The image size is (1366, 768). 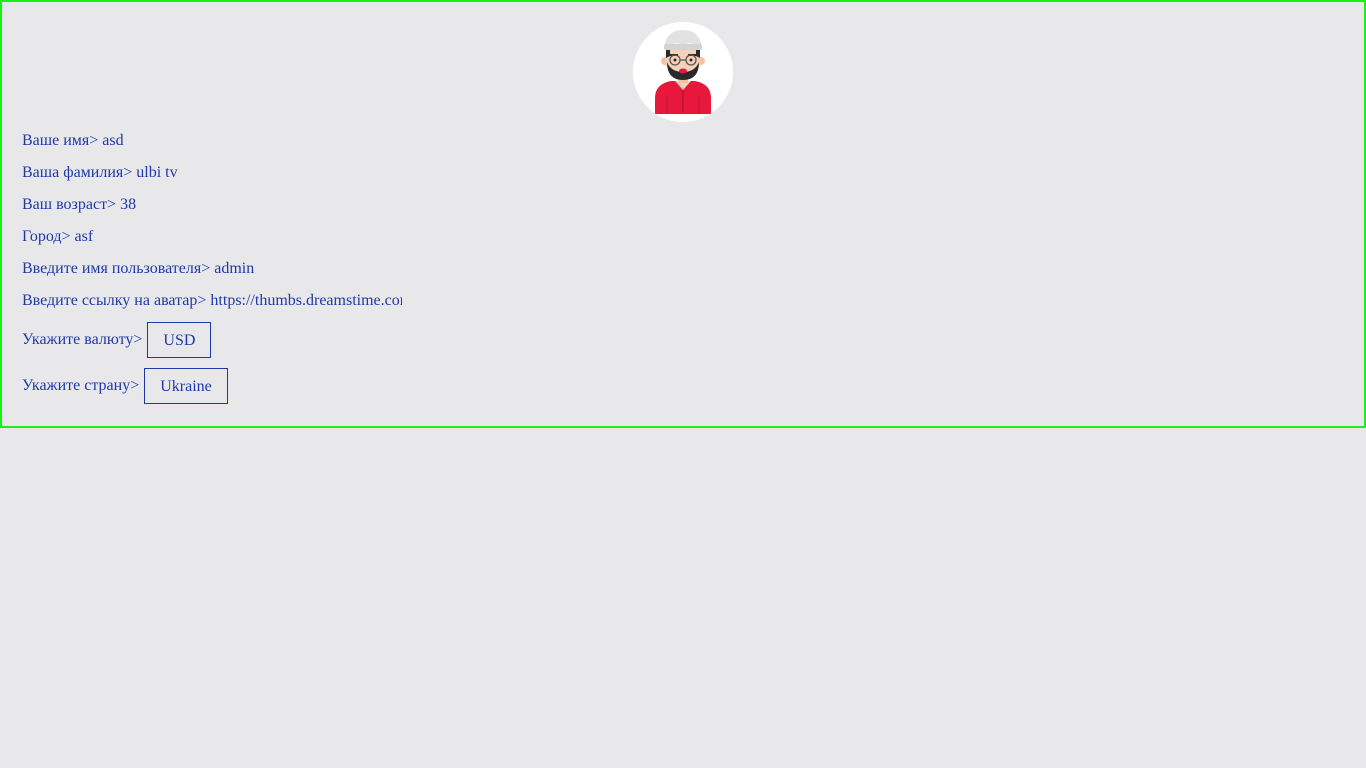 I want to click on currency-label: Укажите валюту>, so click(x=82, y=339).